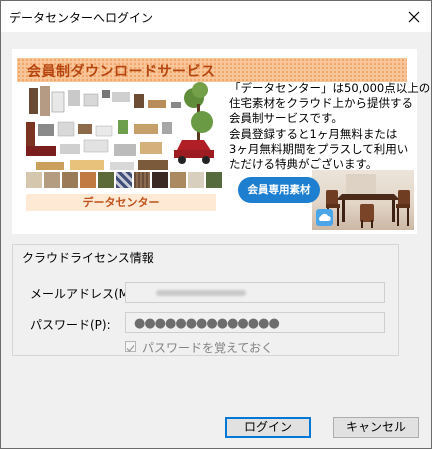 The height and width of the screenshot is (449, 432). What do you see at coordinates (268, 427) in the screenshot?
I see `login-button: ログイン` at bounding box center [268, 427].